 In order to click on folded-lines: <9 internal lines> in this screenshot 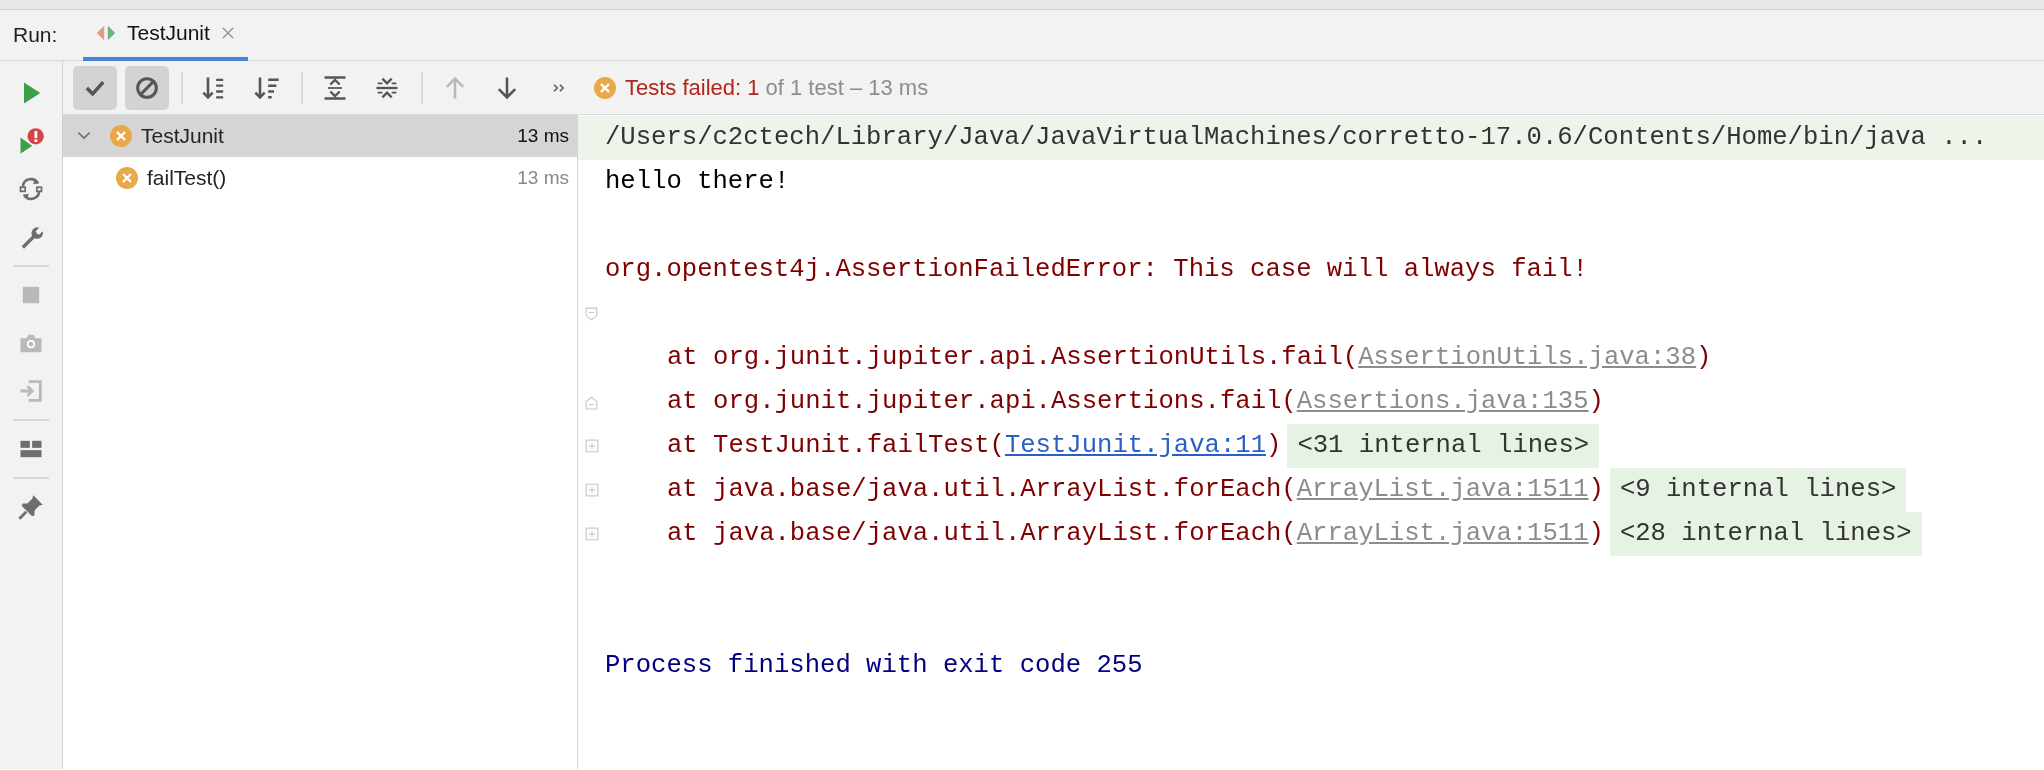, I will do `click(1758, 490)`.